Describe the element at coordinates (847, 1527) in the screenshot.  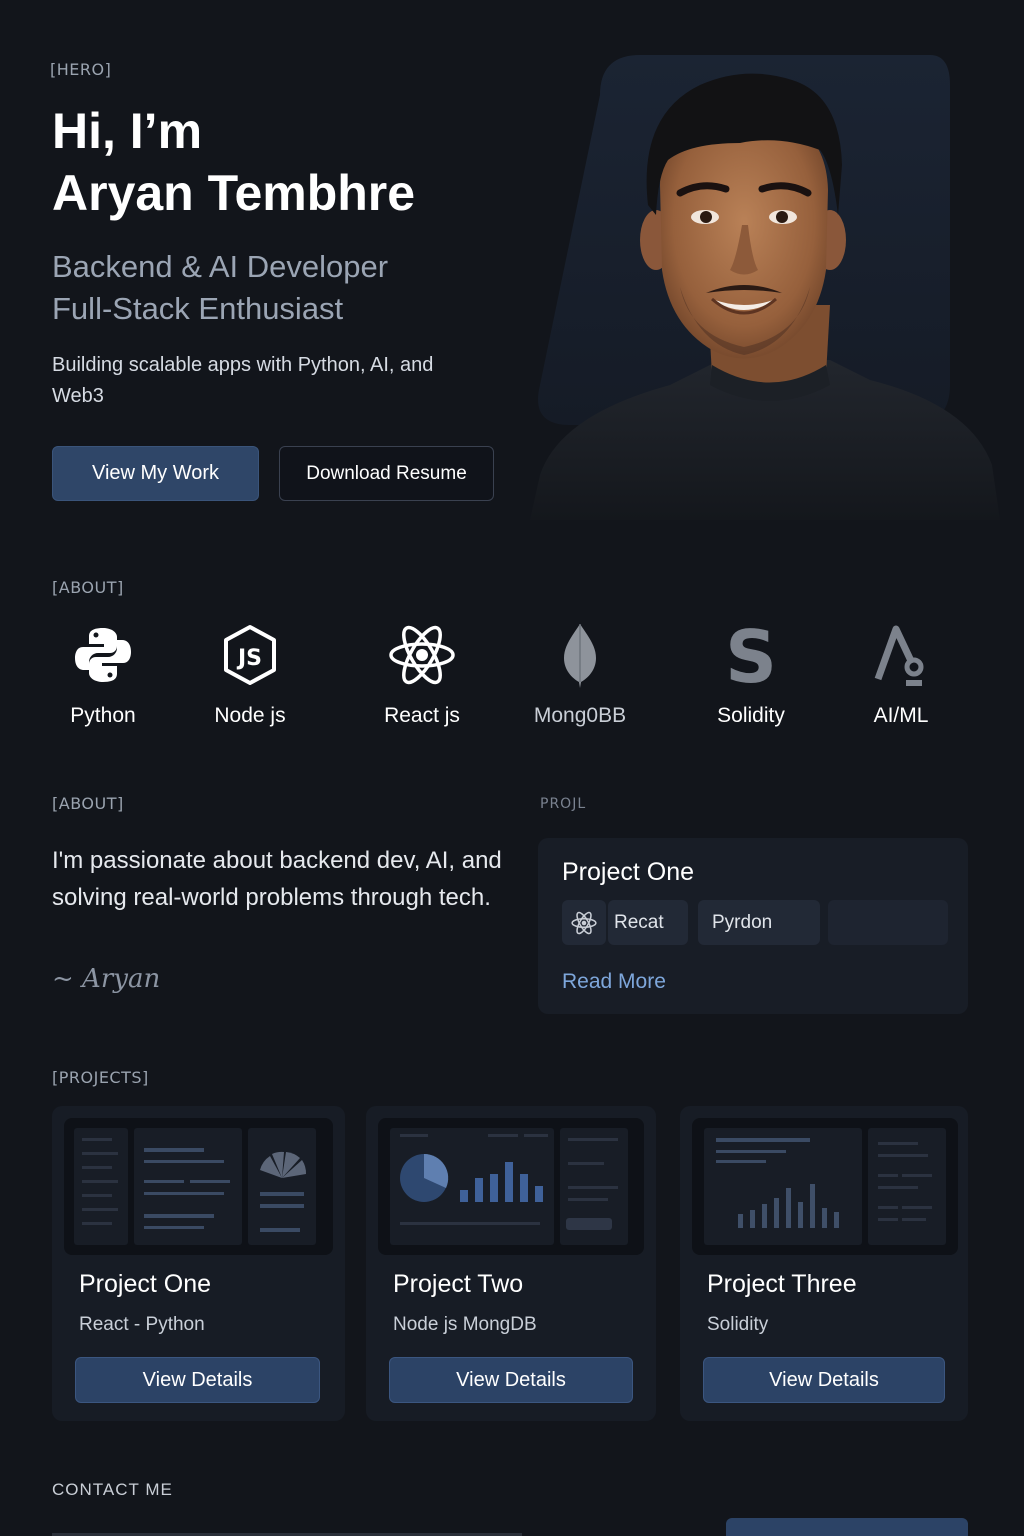
I see `contact-button-cropped` at that location.